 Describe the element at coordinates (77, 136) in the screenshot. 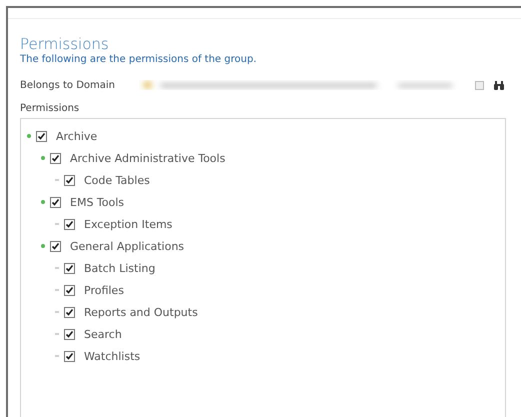

I see `tree-item-label: Archive` at that location.